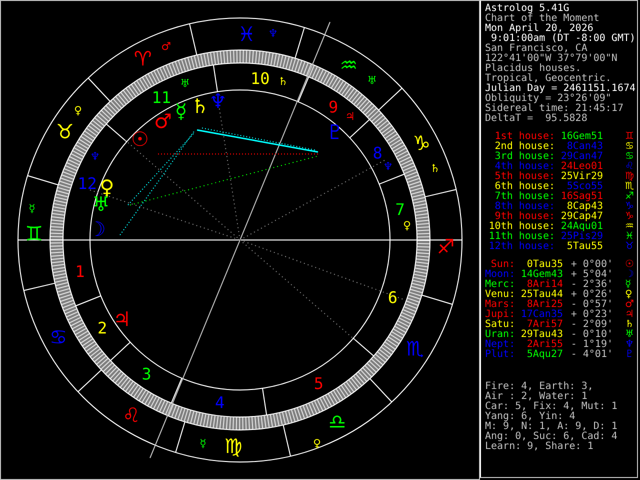  What do you see at coordinates (247, 34) in the screenshot?
I see `zodiac-sign-symbol: ♓` at bounding box center [247, 34].